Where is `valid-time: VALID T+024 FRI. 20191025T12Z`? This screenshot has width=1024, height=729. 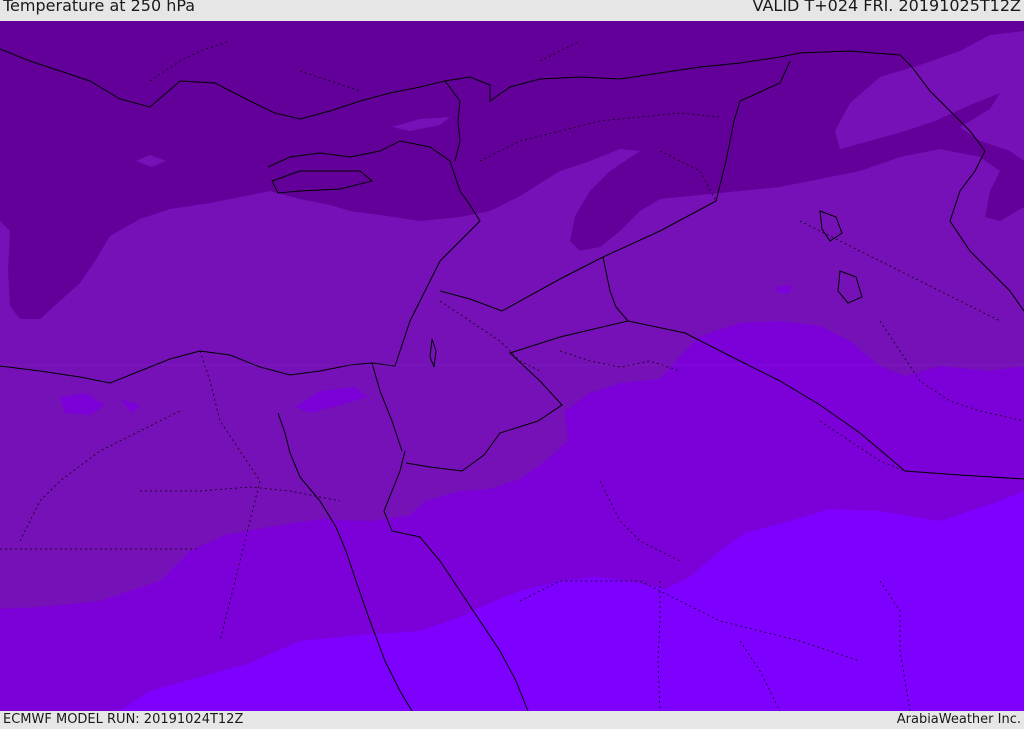
valid-time: VALID T+024 FRI. 20191025T12Z is located at coordinates (886, 7).